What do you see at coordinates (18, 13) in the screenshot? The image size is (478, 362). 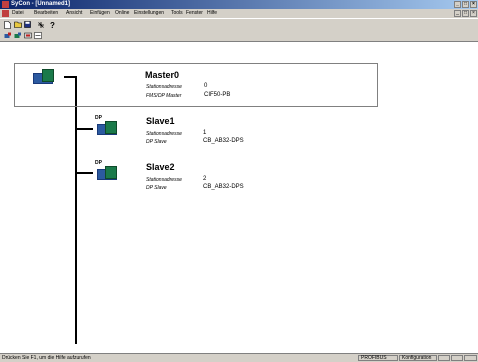 I see `menu-datei: Datei` at bounding box center [18, 13].